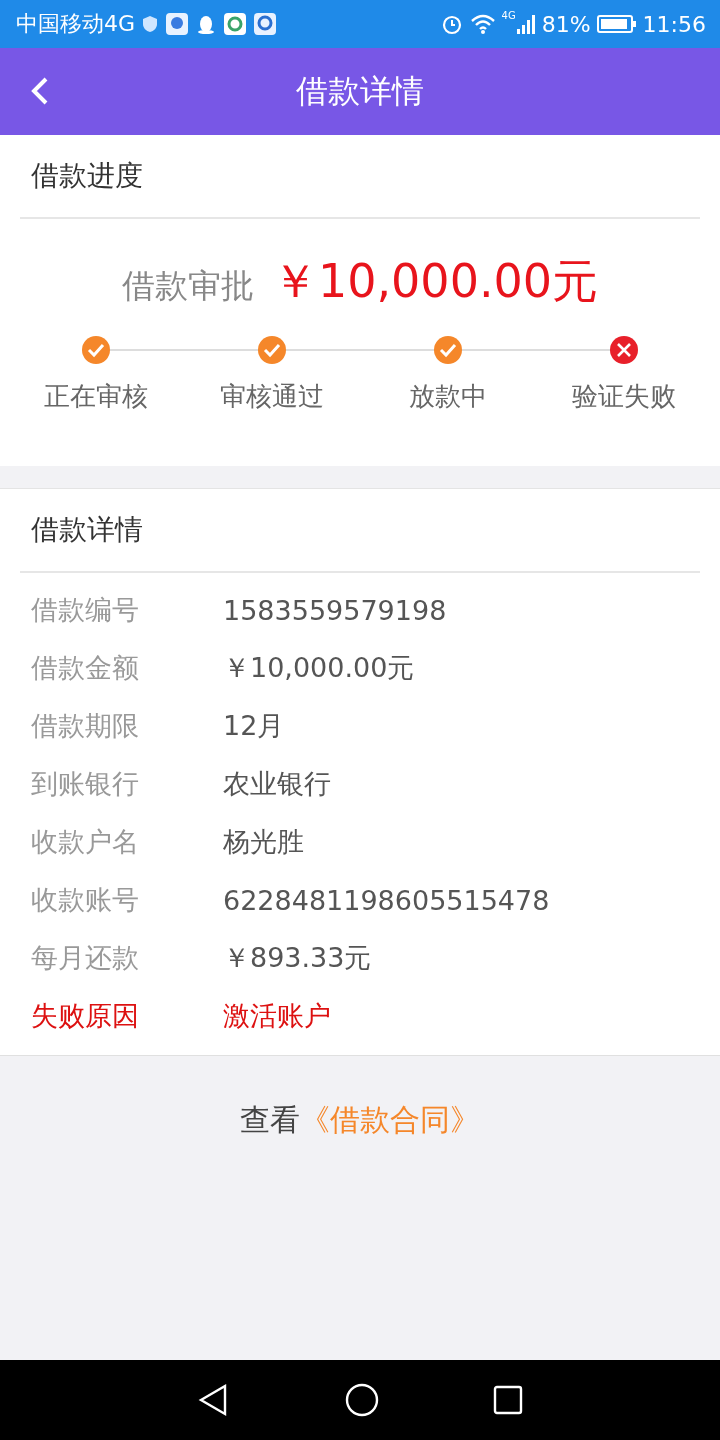  Describe the element at coordinates (150, 24) in the screenshot. I see `shield-icon` at that location.